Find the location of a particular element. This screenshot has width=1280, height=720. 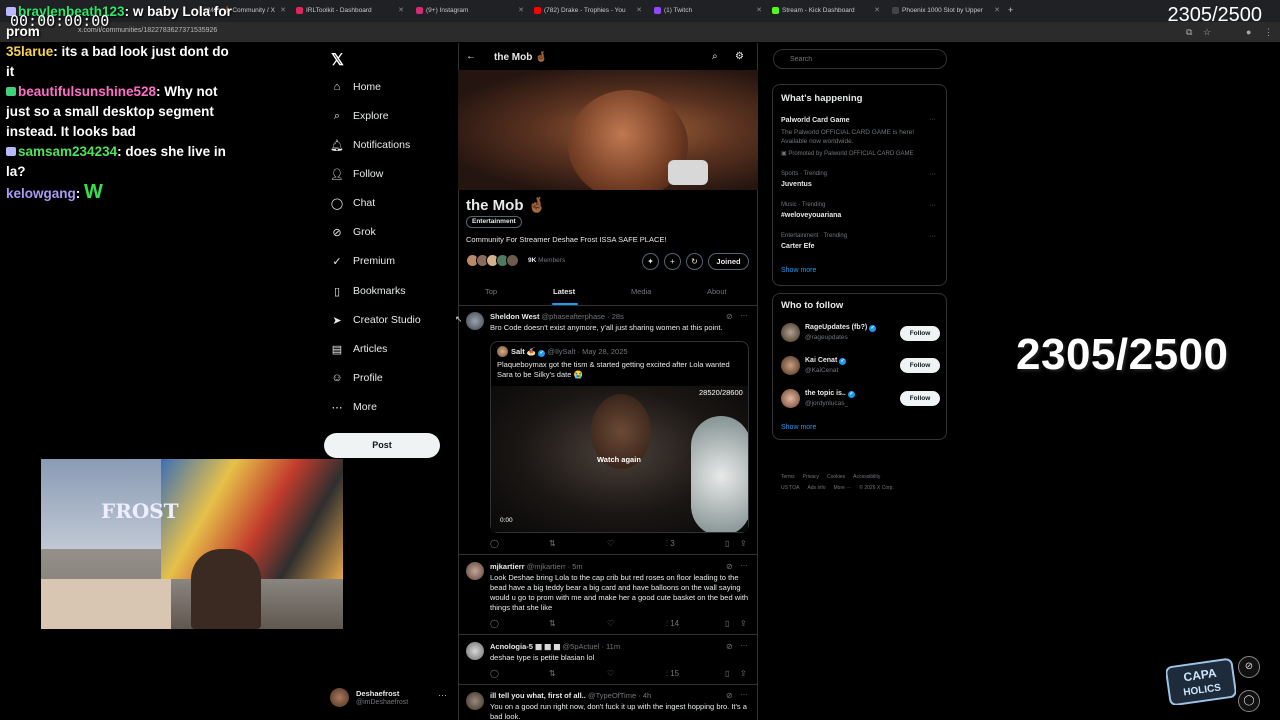

browser-tab: Stream - Kick Dashboard ✕ is located at coordinates (825, 11).